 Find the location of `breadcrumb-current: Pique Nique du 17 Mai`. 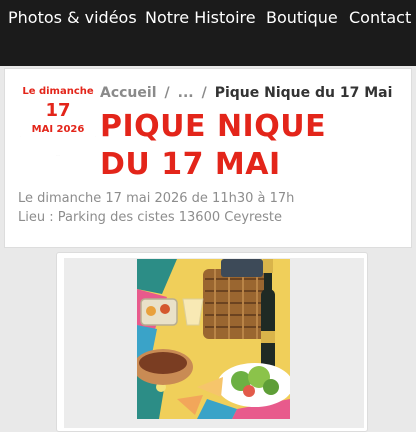

breadcrumb-current: Pique Nique du 17 Mai is located at coordinates (303, 93).